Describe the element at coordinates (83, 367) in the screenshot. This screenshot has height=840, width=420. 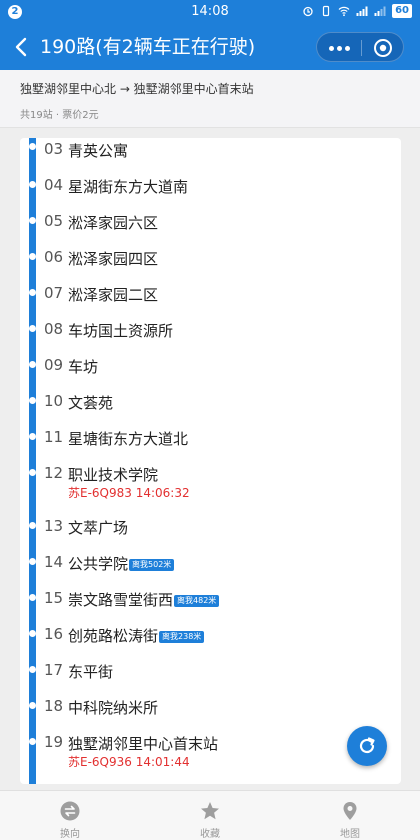
I see `station-name: 车坊` at that location.